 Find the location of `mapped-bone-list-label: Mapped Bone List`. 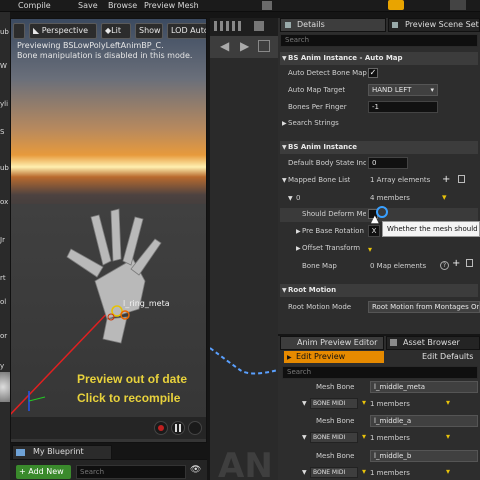

mapped-bone-list-label: Mapped Bone List is located at coordinates (319, 180).